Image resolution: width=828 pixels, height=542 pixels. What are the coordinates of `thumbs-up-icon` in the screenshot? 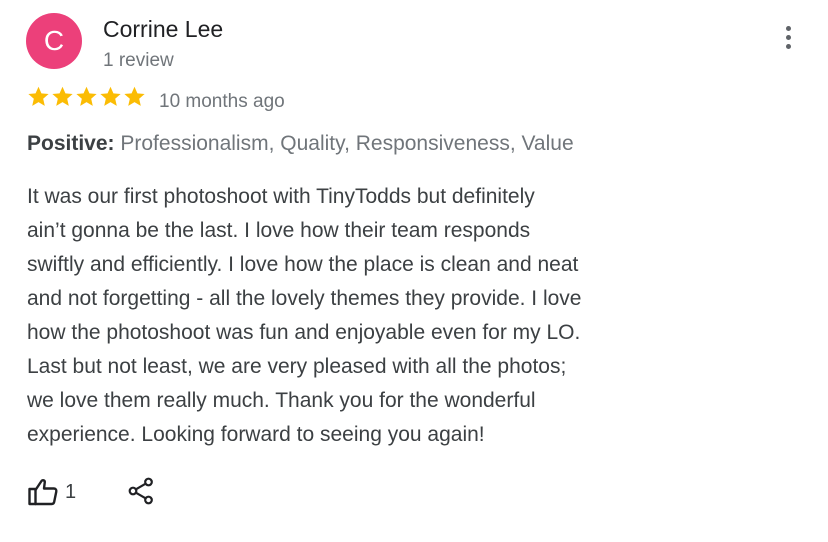 It's located at (43, 492).